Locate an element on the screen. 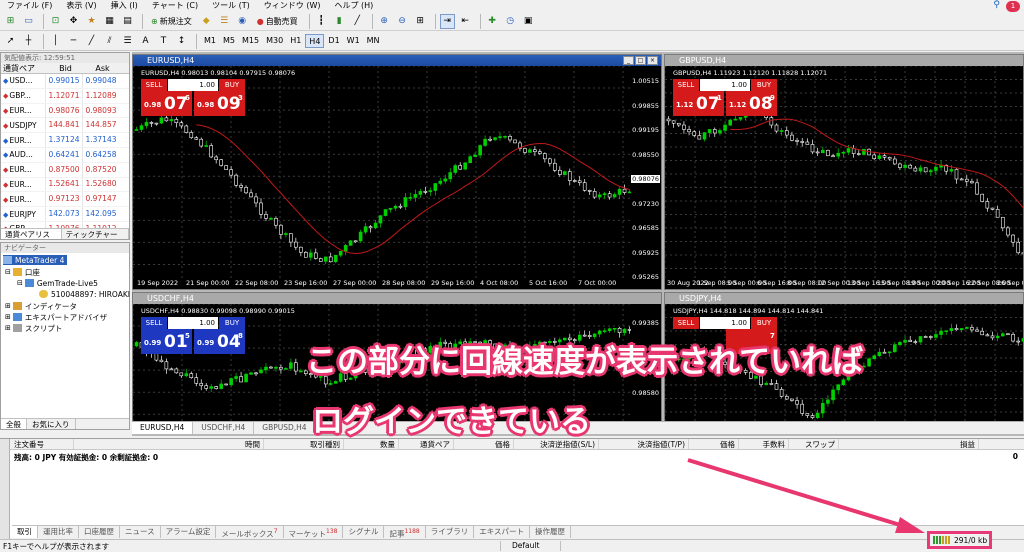 This screenshot has width=1024, height=552. annotation-arrow is located at coordinates (806, 495).